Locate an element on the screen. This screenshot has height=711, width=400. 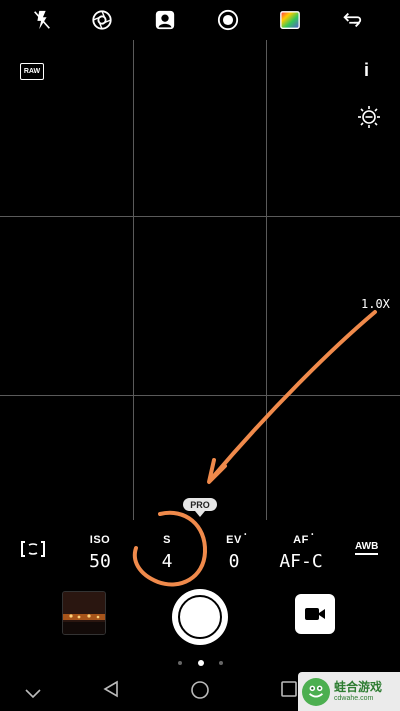
ev-label: EV • is located at coordinates (236, 539).